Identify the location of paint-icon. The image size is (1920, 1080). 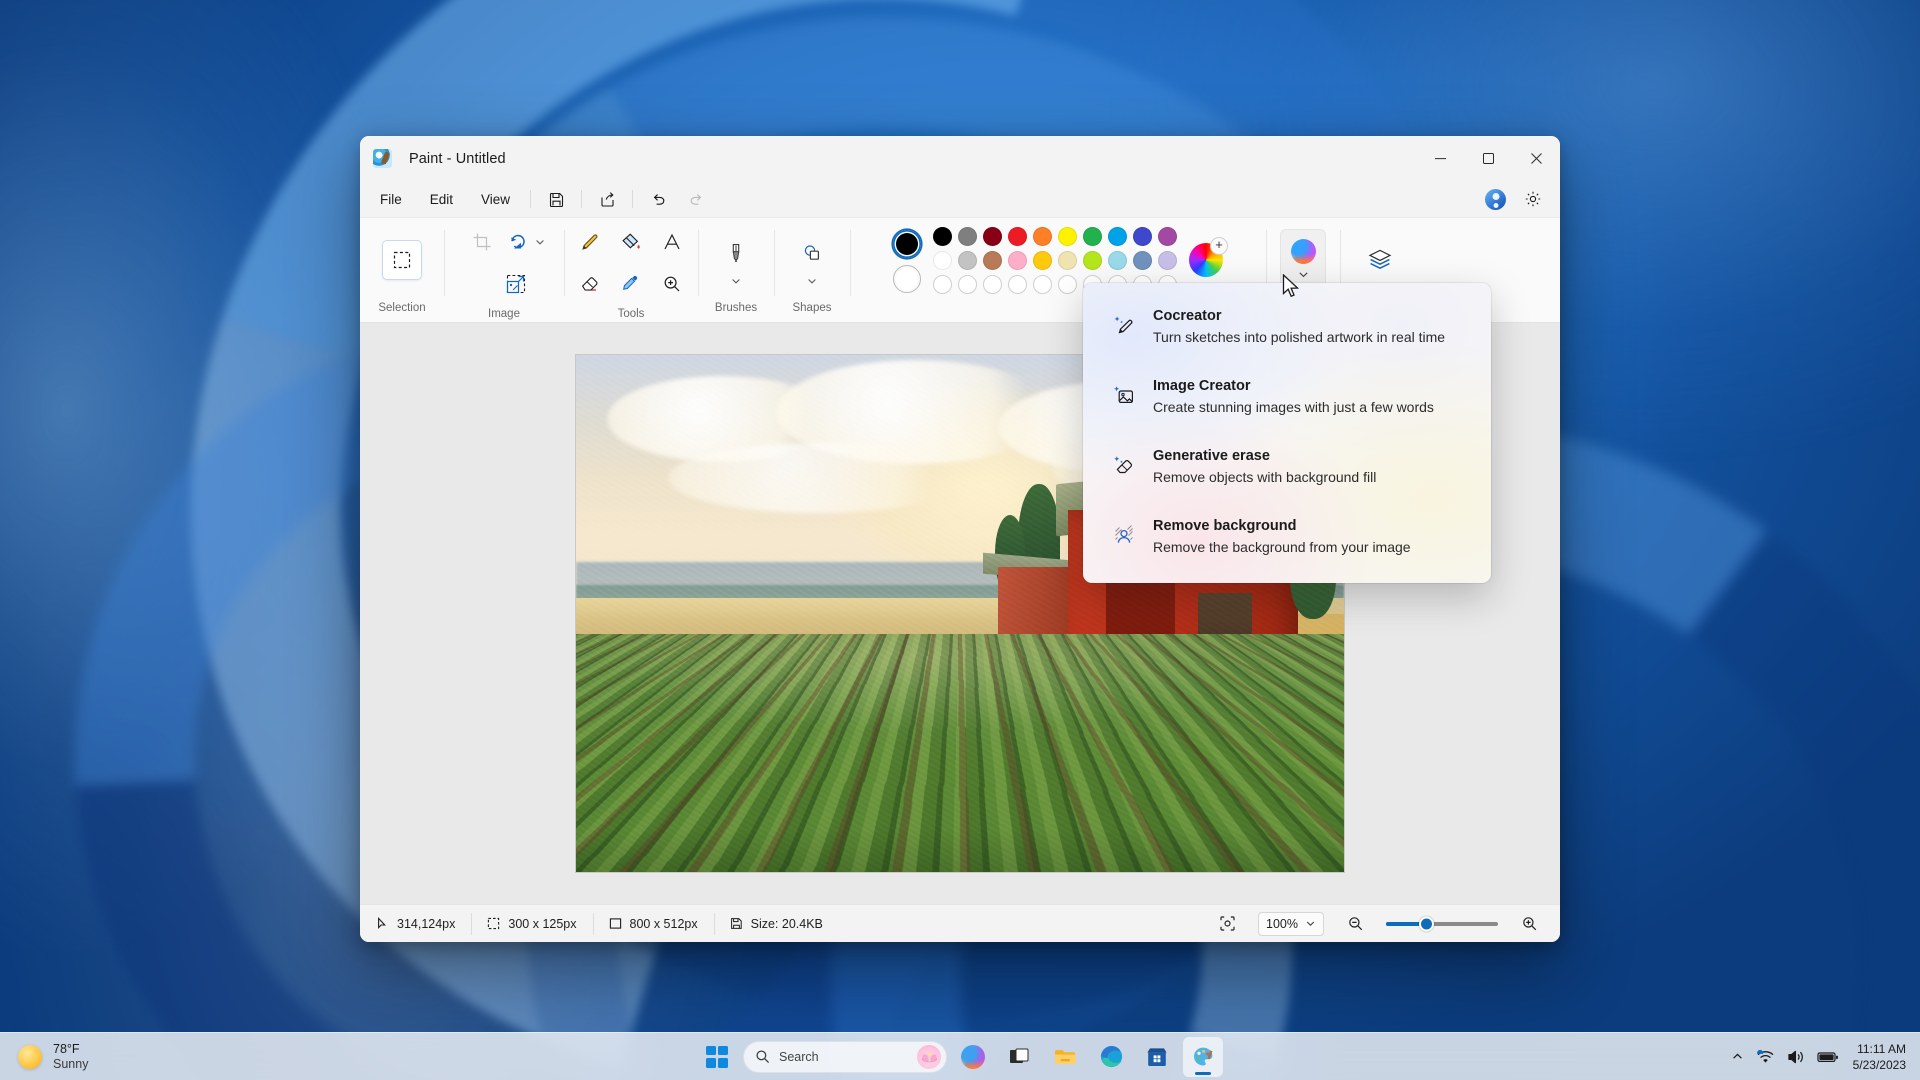
(1203, 1056).